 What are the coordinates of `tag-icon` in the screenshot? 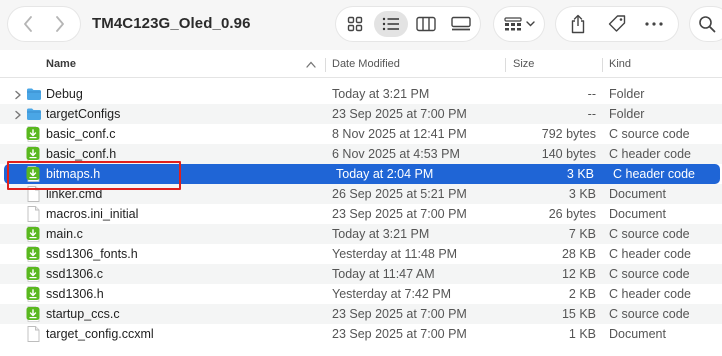 It's located at (617, 23).